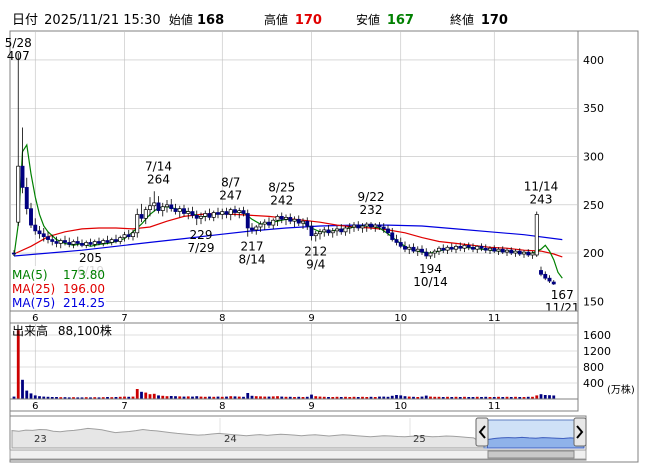 The width and height of the screenshot is (653, 474). Describe the element at coordinates (308, 20) in the screenshot. I see `high-value: 170` at that location.